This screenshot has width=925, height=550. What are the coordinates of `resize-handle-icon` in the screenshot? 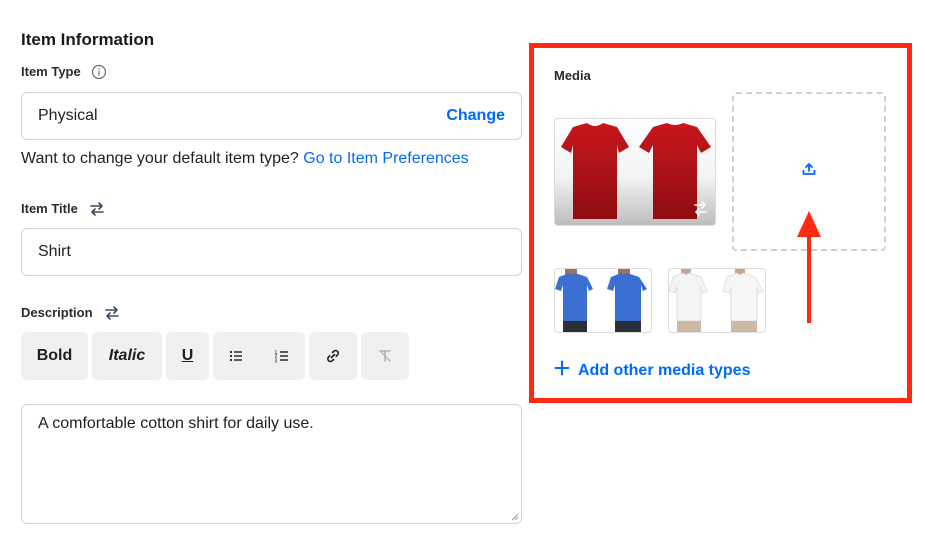 It's located at (515, 517).